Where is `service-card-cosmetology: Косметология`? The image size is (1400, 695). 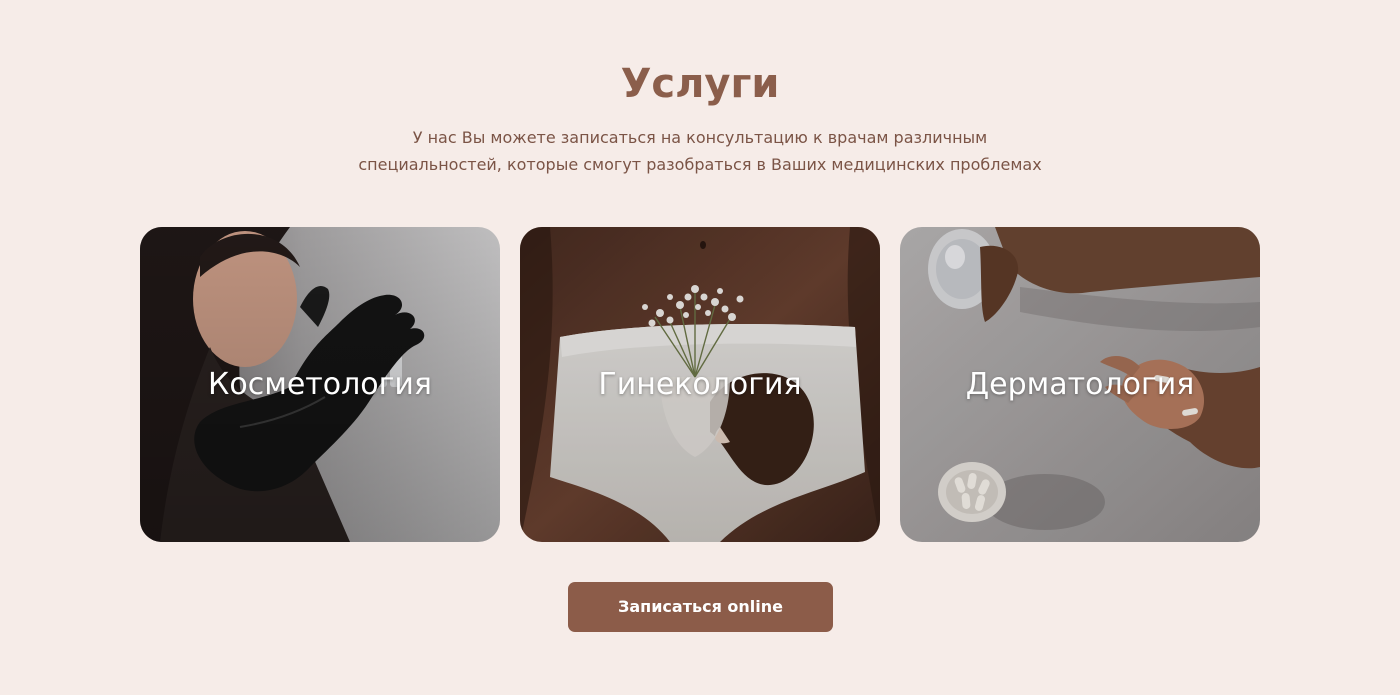
service-card-cosmetology: Косметология is located at coordinates (320, 384).